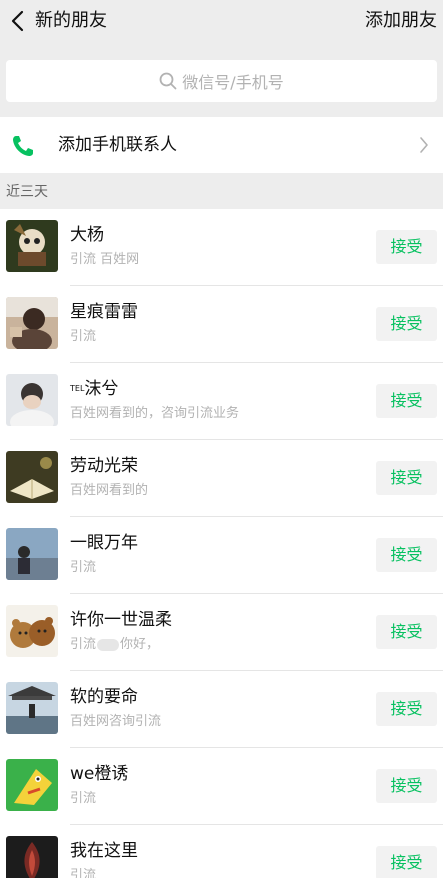  I want to click on search-input: 微信号/手机号, so click(221, 81).